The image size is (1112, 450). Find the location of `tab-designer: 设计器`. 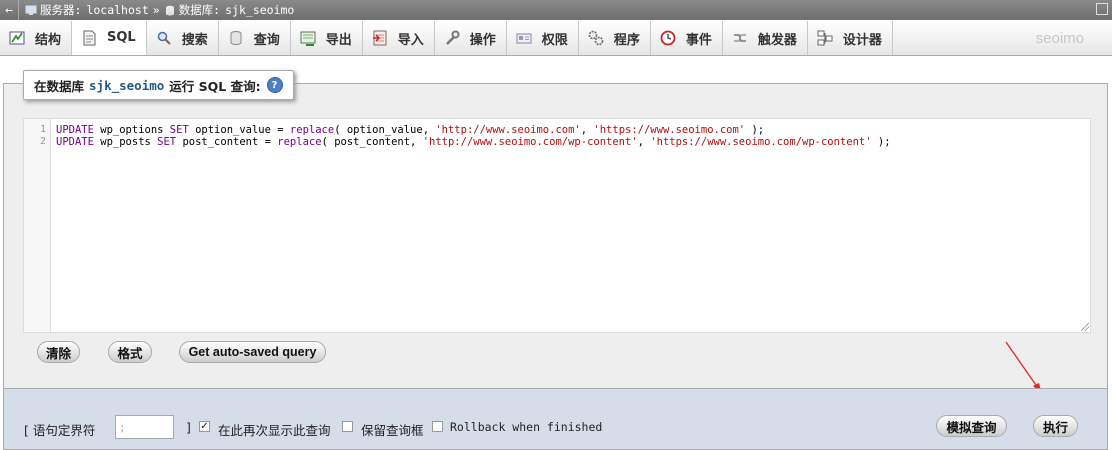

tab-designer: 设计器 is located at coordinates (850, 38).